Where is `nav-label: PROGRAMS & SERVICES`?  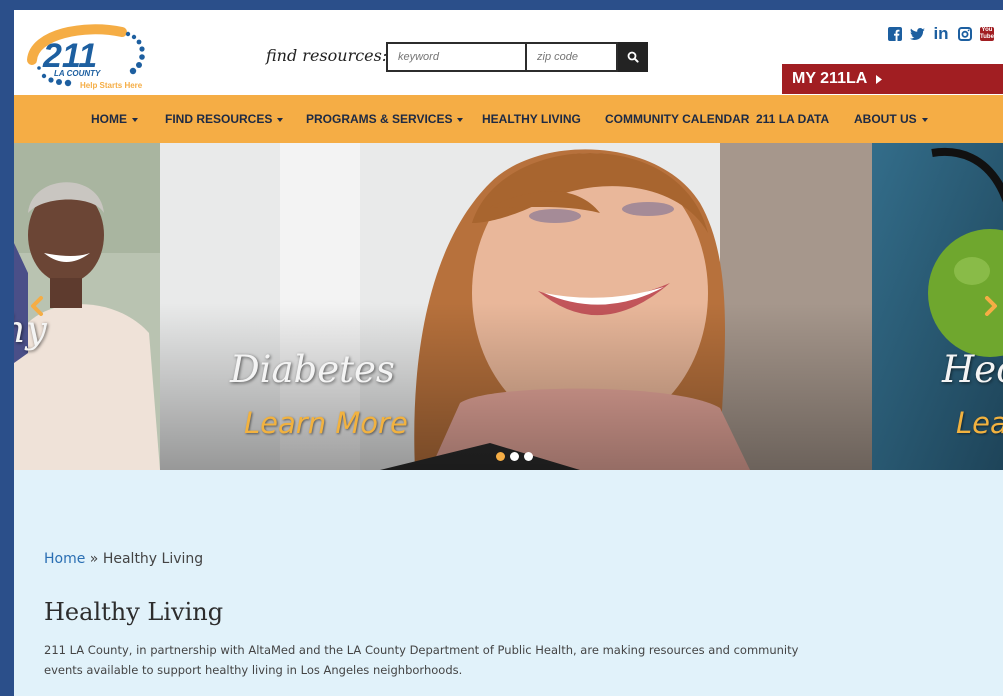
nav-label: PROGRAMS & SERVICES is located at coordinates (379, 119).